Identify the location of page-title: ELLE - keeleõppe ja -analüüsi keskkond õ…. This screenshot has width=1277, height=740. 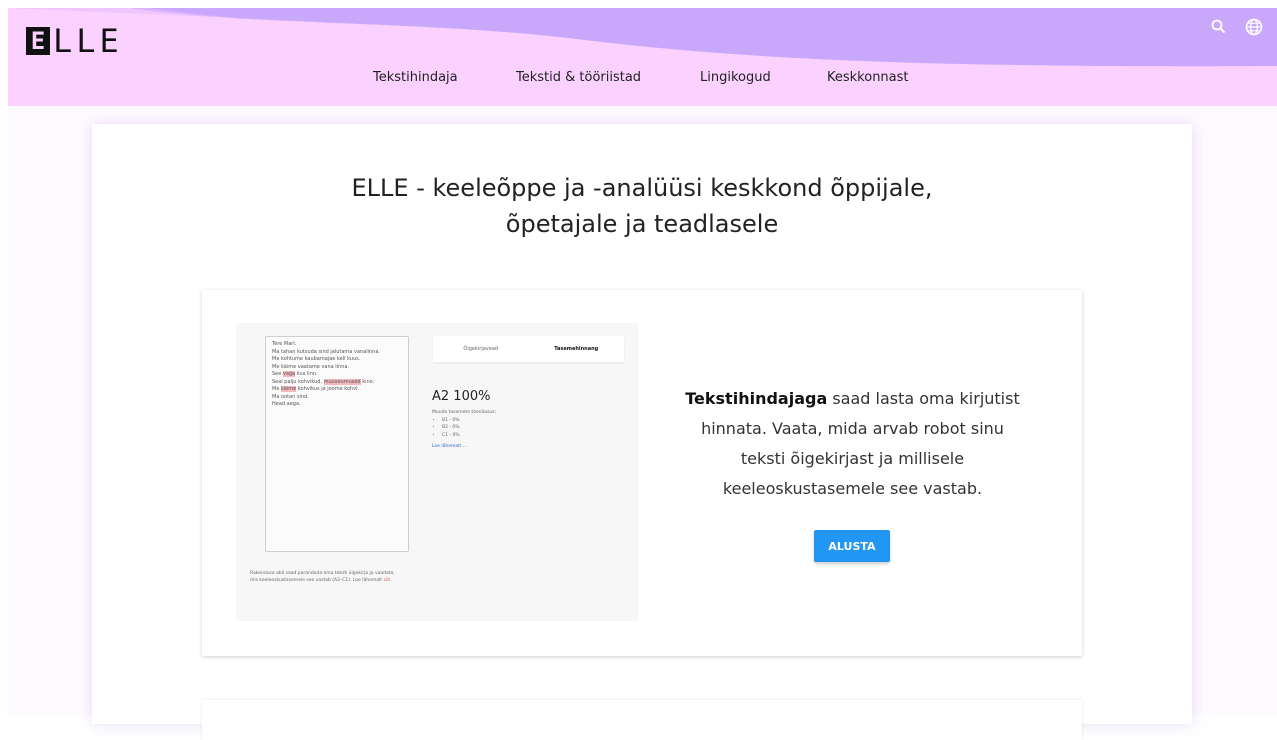
(638, 206).